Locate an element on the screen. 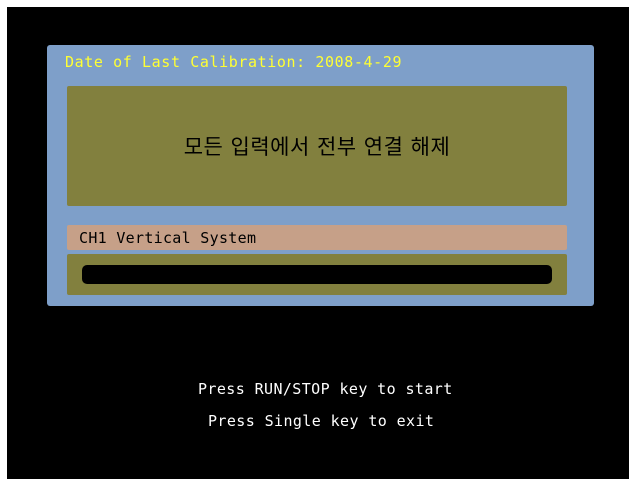 This screenshot has width=635, height=483. instruction-start: Press RUN/STOP key to start is located at coordinates (325, 389).